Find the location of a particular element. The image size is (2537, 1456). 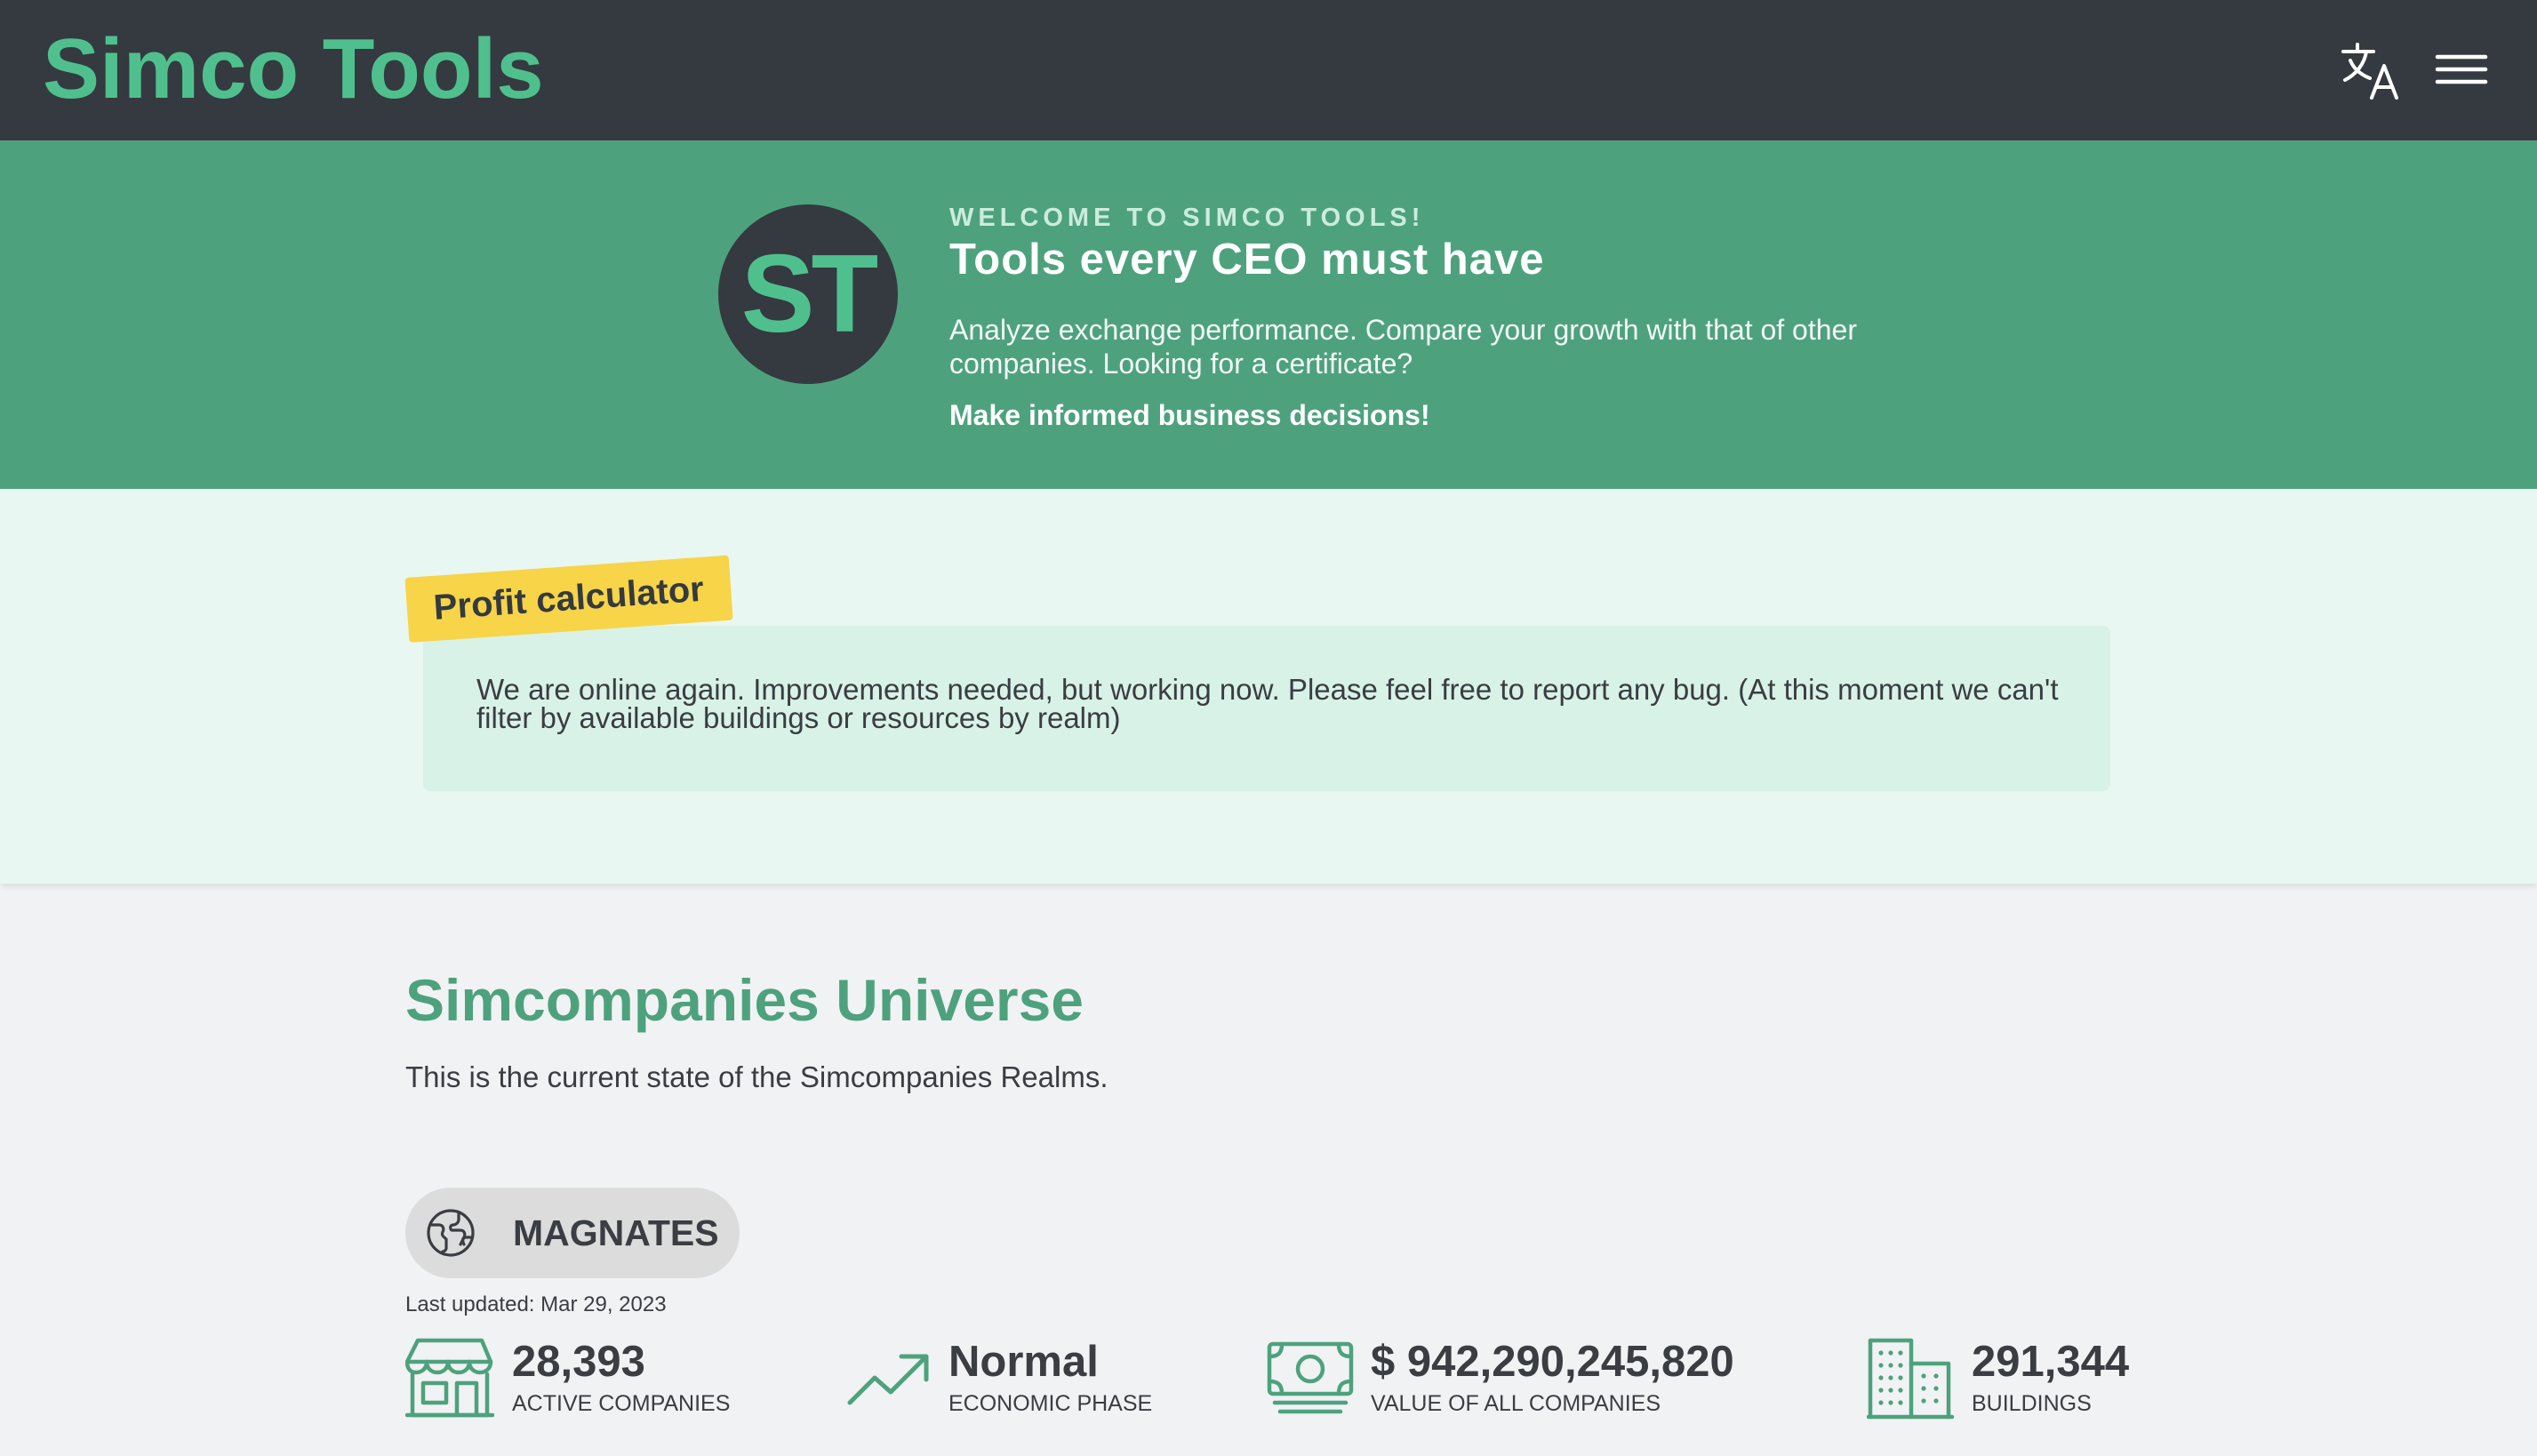

building-icon is located at coordinates (1911, 1379).